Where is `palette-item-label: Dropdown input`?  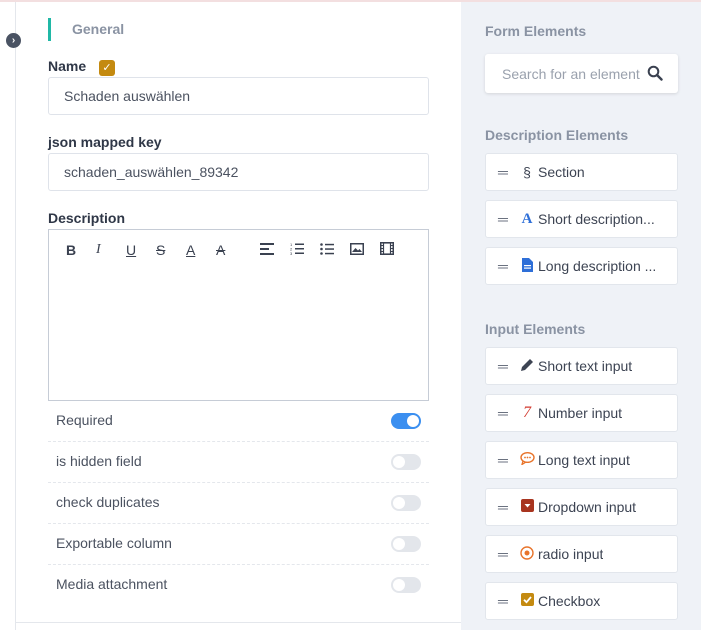
palette-item-label: Dropdown input is located at coordinates (587, 507).